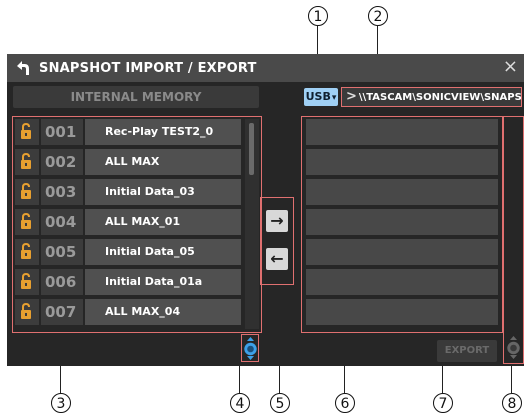  What do you see at coordinates (240, 377) in the screenshot?
I see `callout-4-leader` at bounding box center [240, 377].